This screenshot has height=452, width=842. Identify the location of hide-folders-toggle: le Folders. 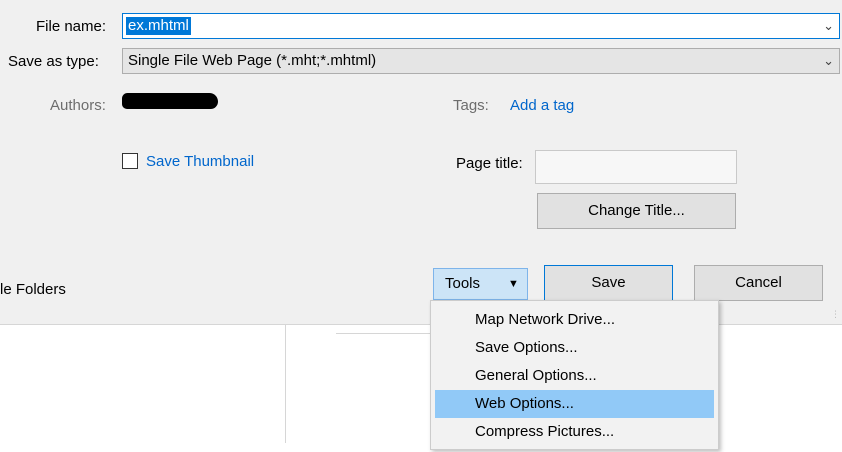
(33, 289).